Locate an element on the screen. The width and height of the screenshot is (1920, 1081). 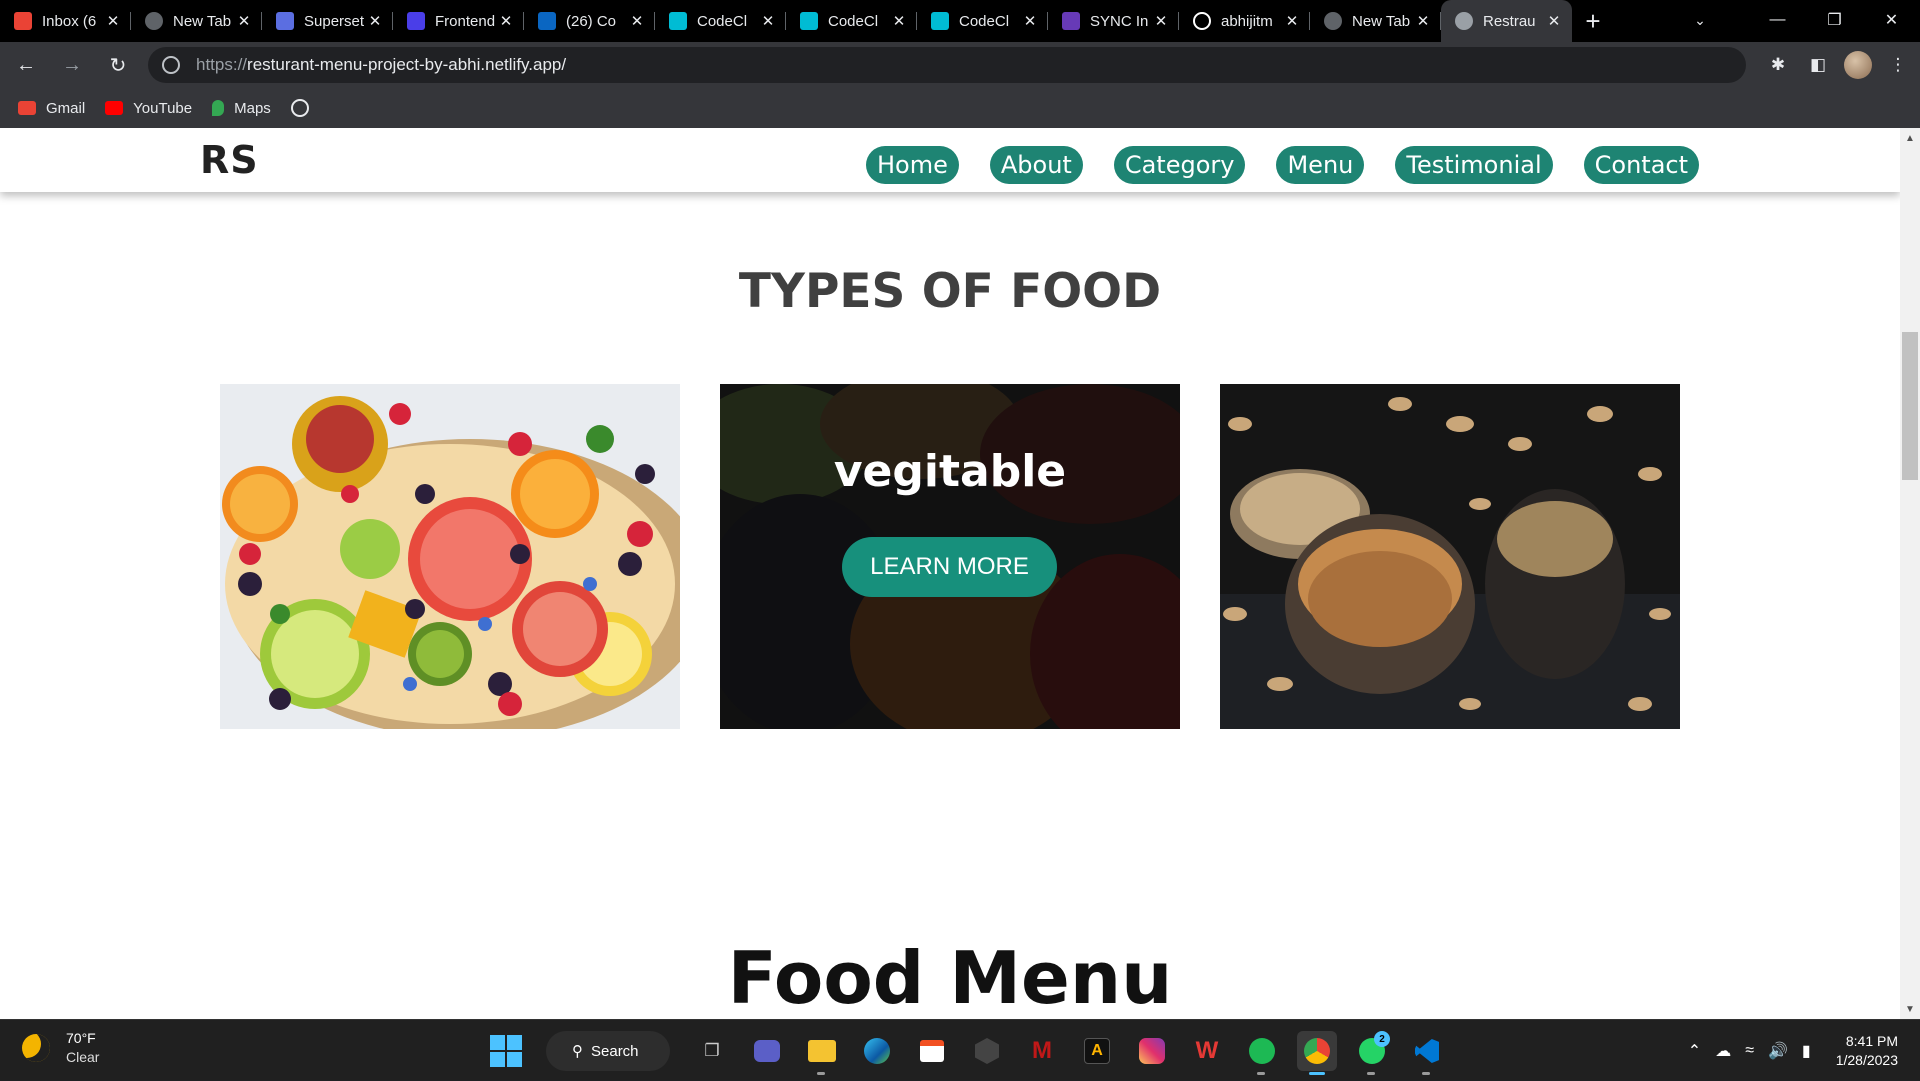
vscode-icon is located at coordinates (1427, 1053).